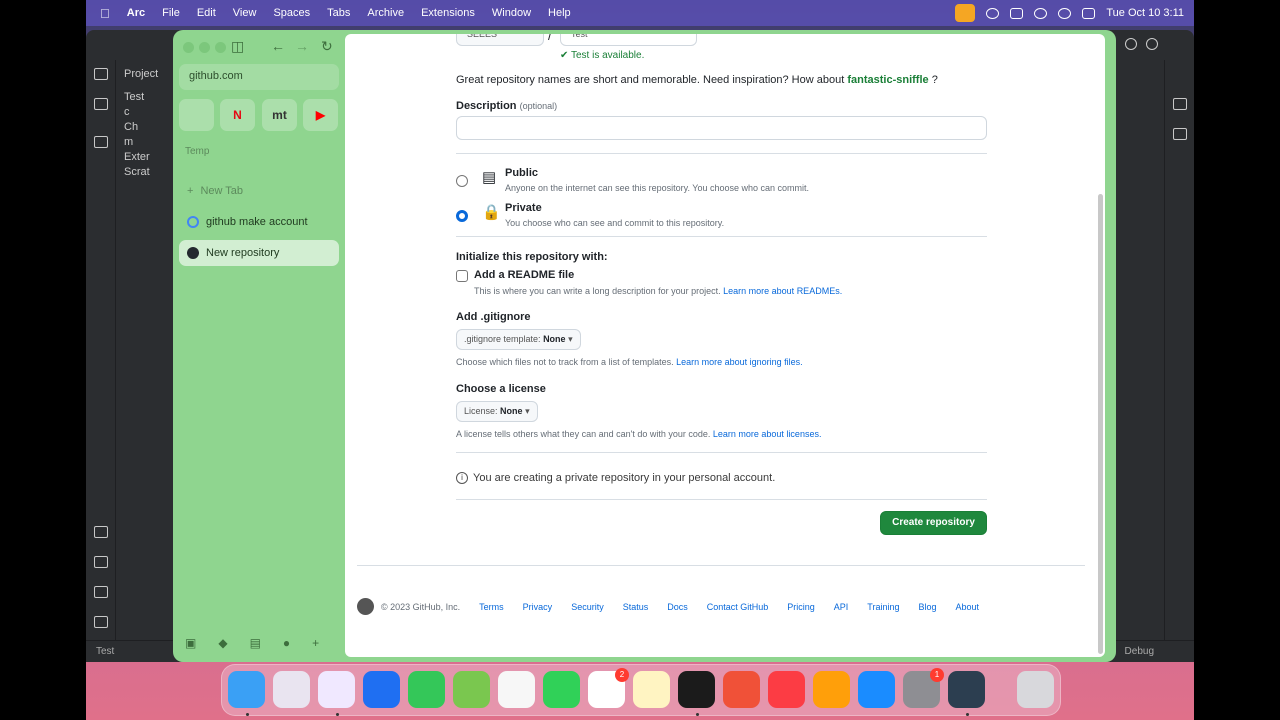 Image resolution: width=1280 pixels, height=720 pixels. I want to click on clock: Tue Oct 10 3:11, so click(1145, 13).